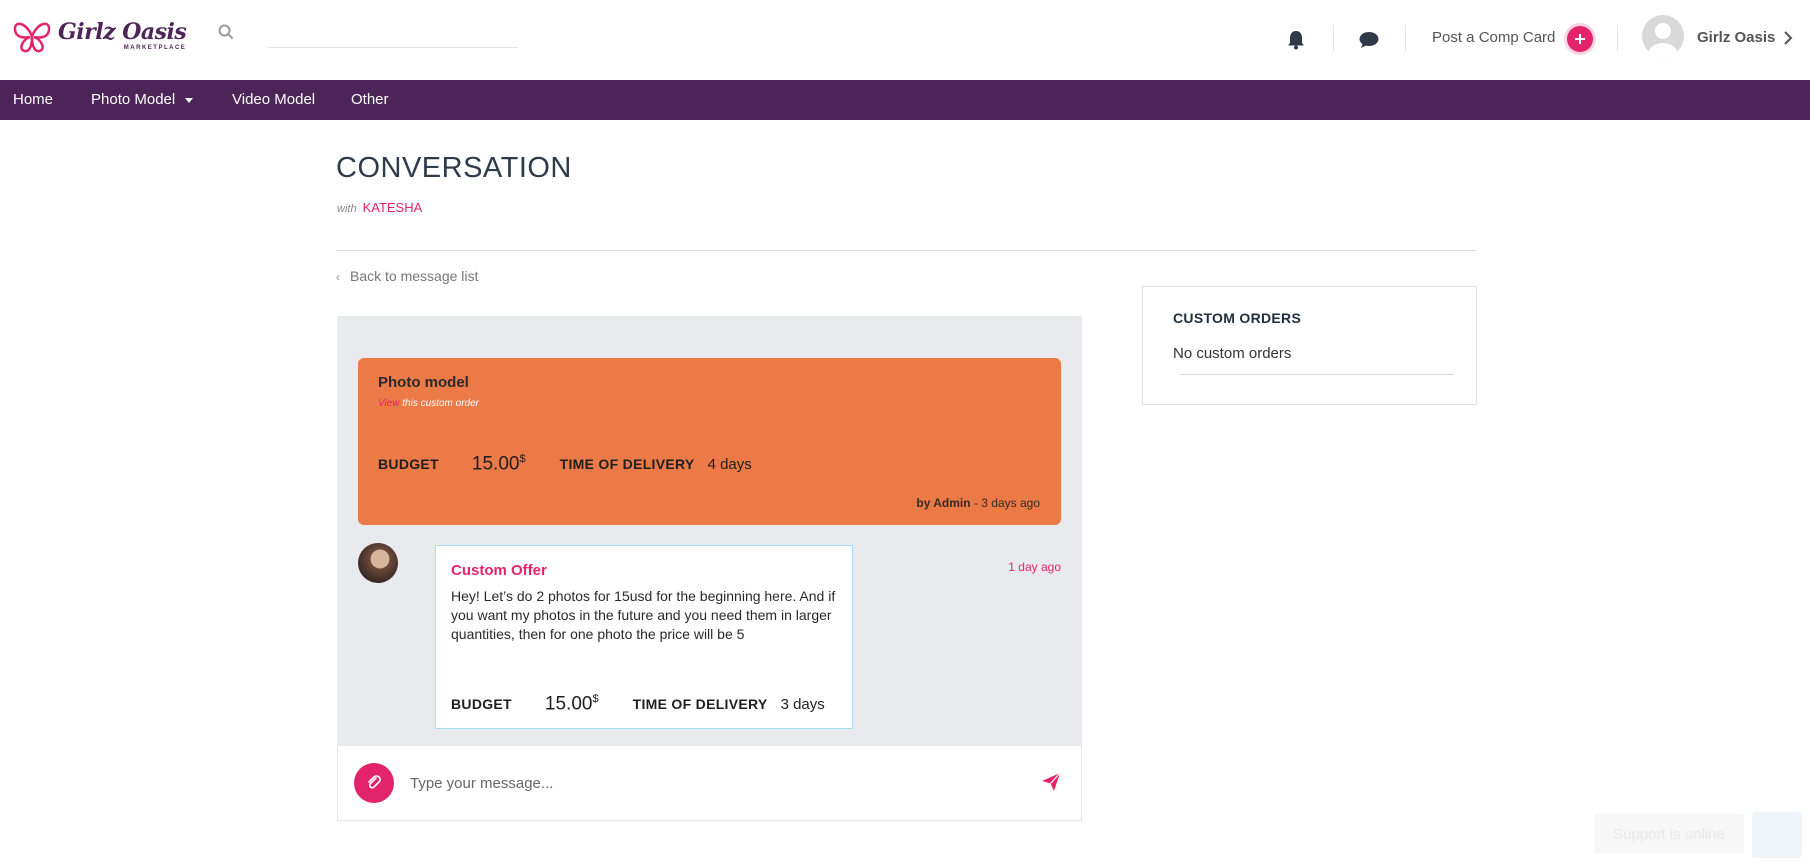  What do you see at coordinates (1006, 503) in the screenshot?
I see `order-time: - 3 days ago` at bounding box center [1006, 503].